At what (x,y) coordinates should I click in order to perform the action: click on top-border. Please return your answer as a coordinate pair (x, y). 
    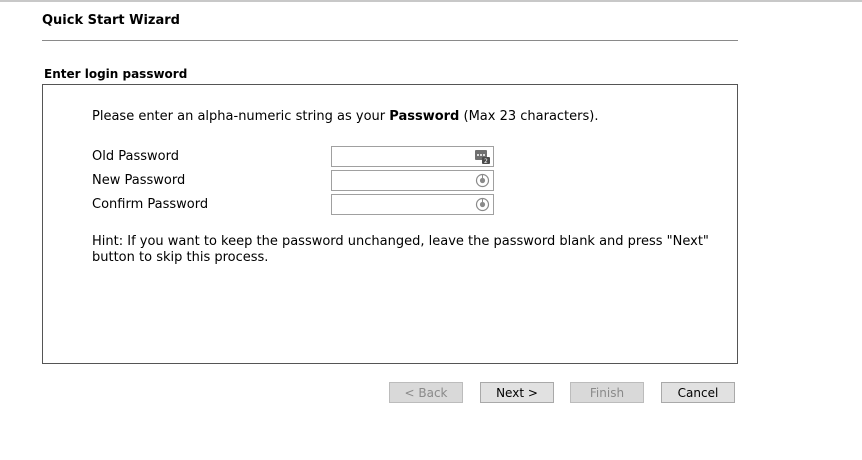
    Looking at the image, I should click on (431, 1).